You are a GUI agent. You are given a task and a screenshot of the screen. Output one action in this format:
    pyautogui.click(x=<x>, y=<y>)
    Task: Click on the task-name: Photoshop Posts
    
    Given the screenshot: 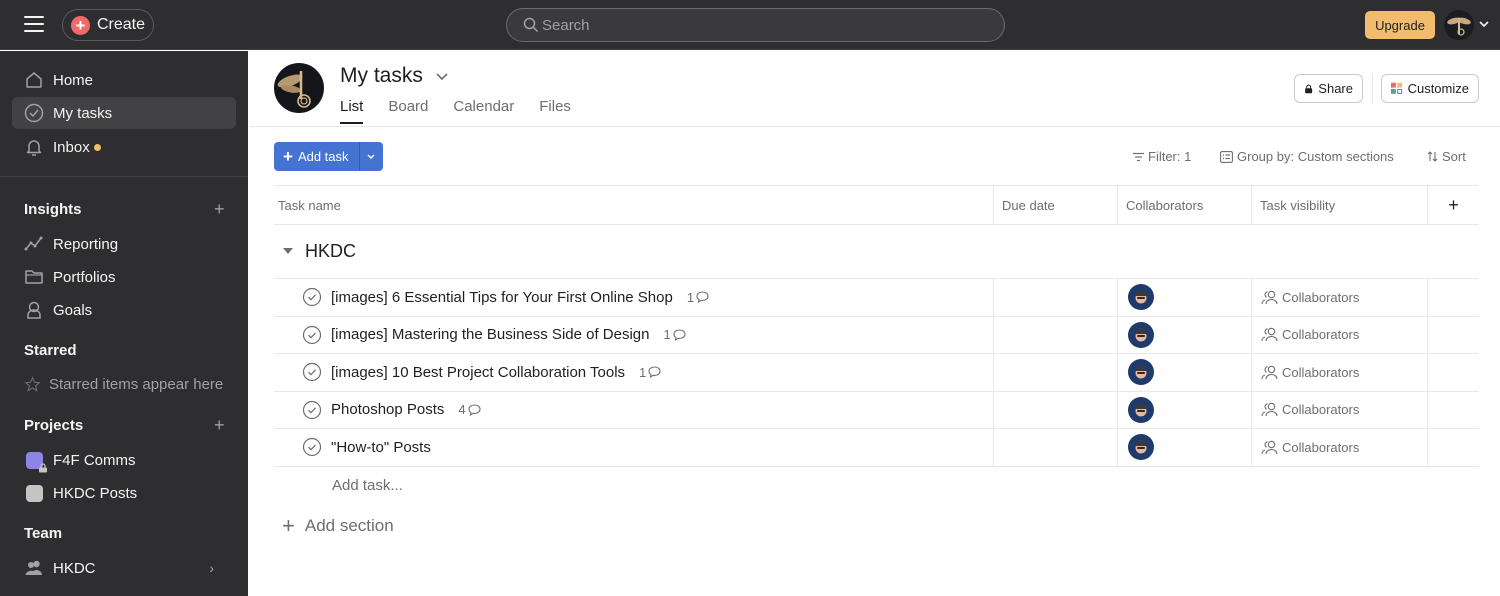 What is the action you would take?
    pyautogui.click(x=387, y=409)
    